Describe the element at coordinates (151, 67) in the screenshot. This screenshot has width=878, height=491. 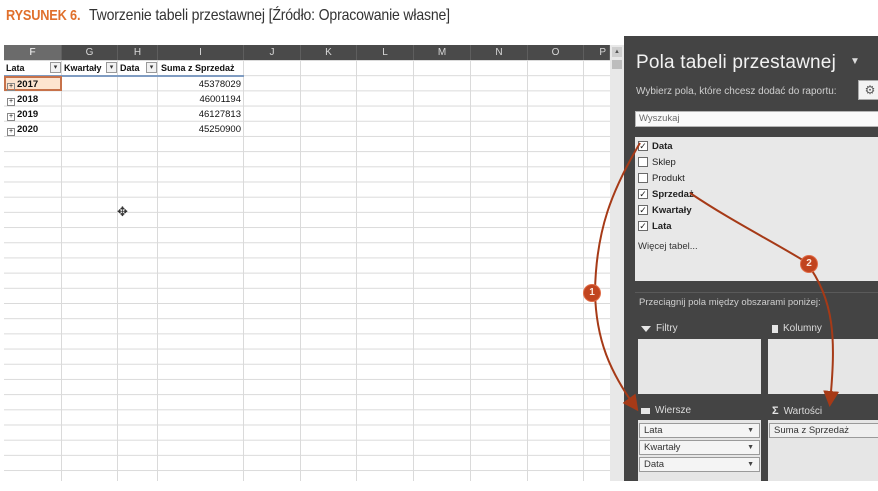
I see `filter-dropdown-data: ▾` at that location.